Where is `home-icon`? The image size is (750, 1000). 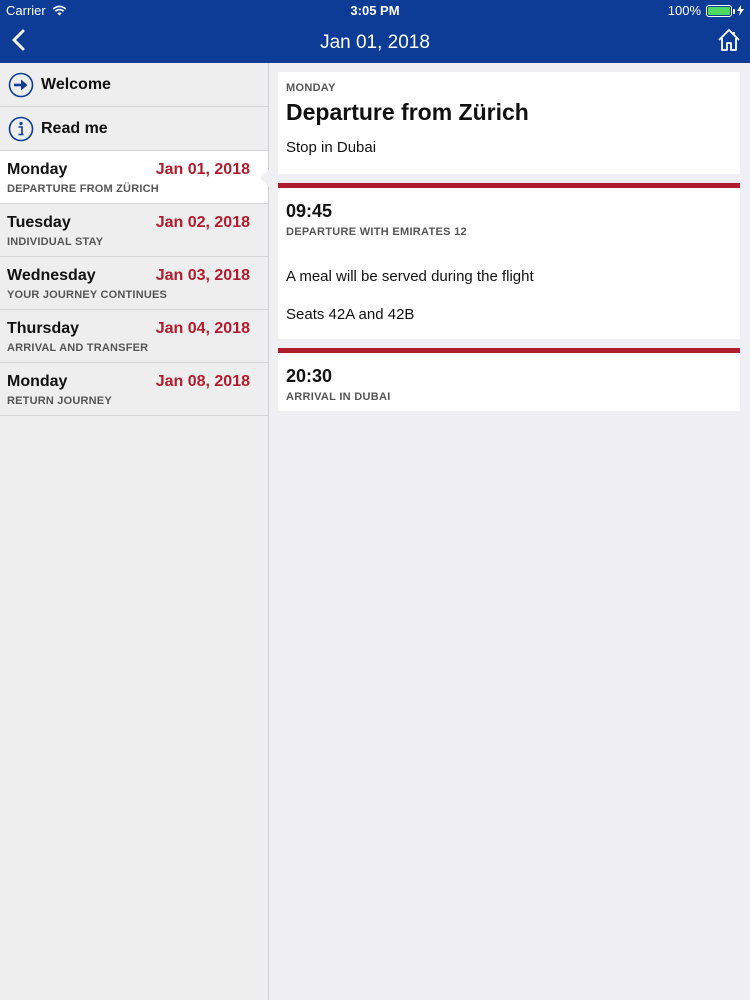
home-icon is located at coordinates (729, 40).